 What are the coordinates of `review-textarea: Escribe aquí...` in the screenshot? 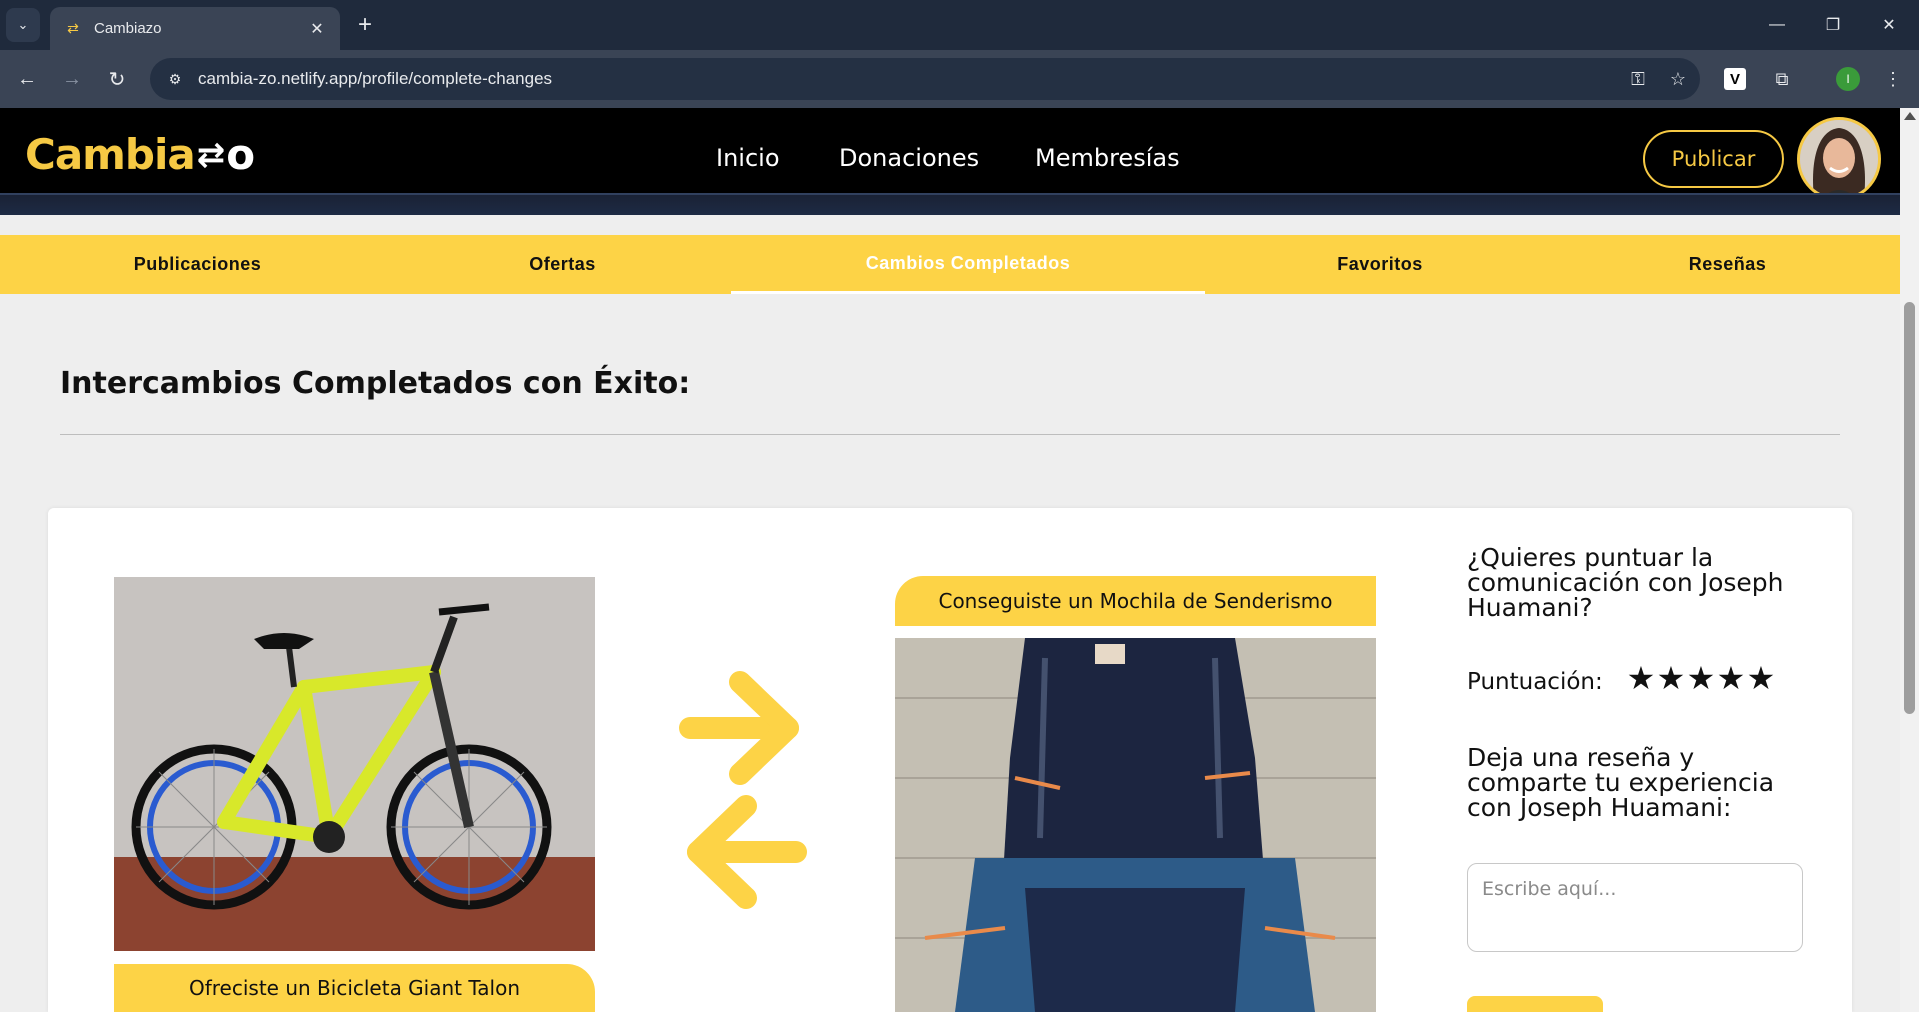 It's located at (1635, 907).